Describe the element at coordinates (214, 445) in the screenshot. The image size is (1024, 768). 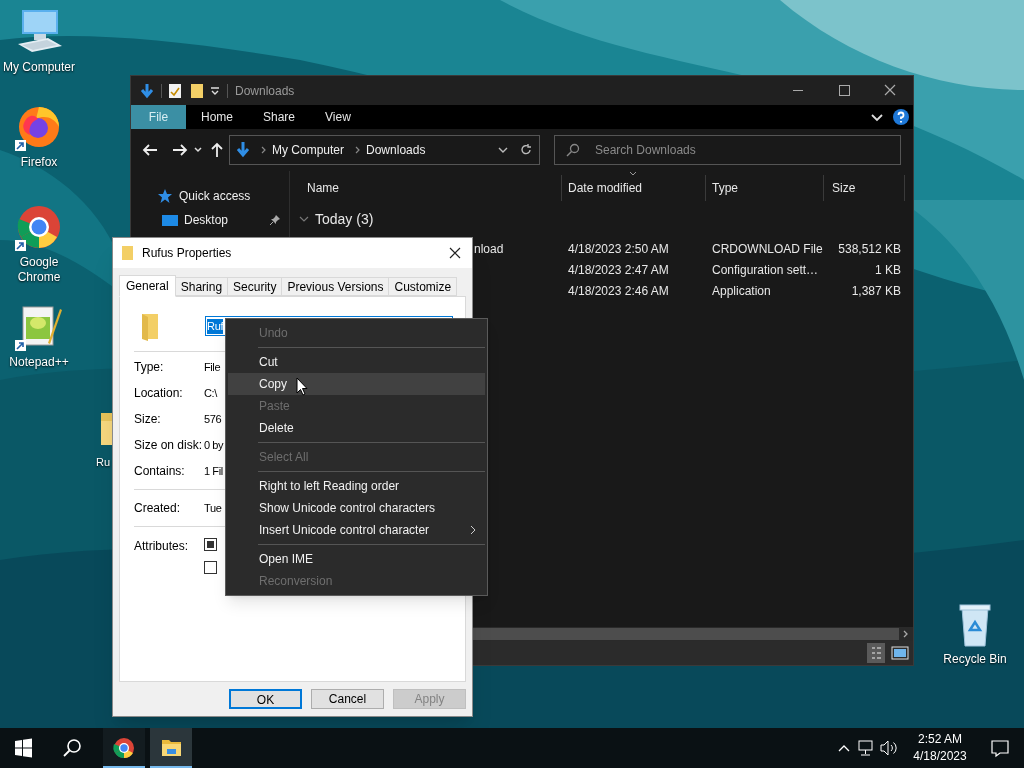
I see `field-value: 0 by` at that location.